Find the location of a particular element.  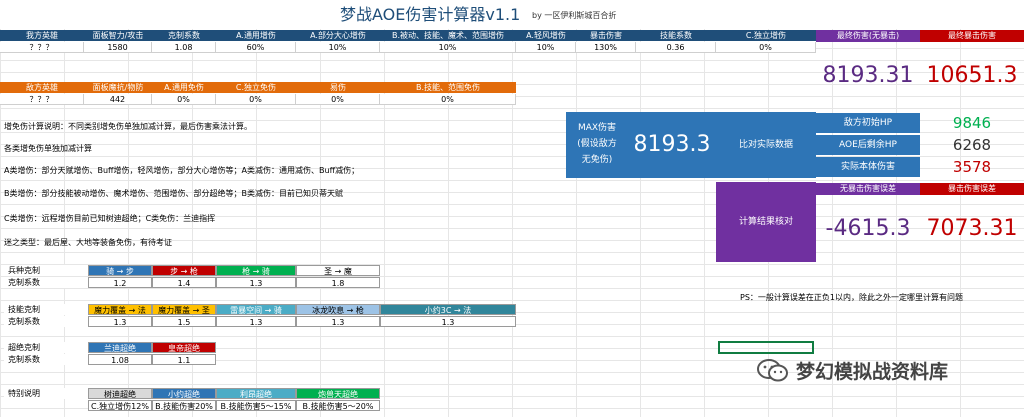

skill-tag: 魔力覆盖 → 圣 is located at coordinates (184, 309).